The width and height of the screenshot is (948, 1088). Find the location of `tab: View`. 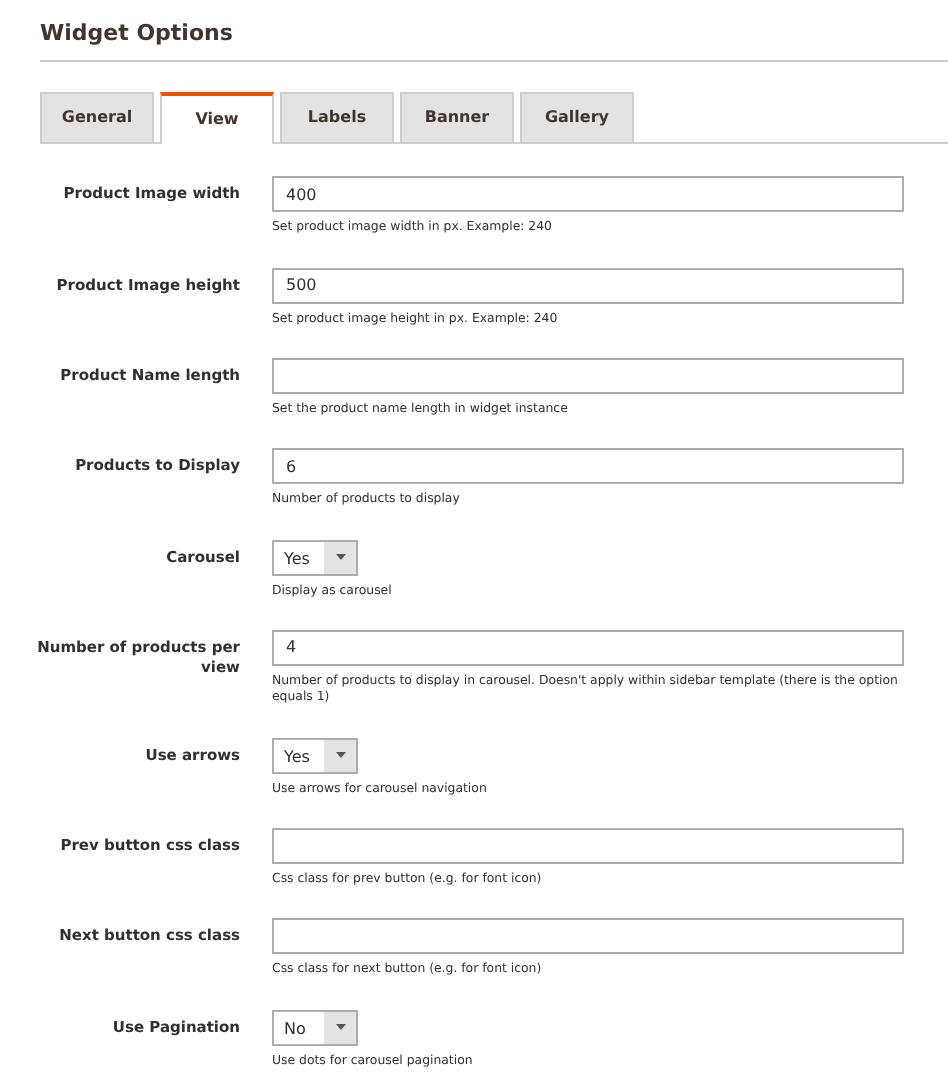

tab: View is located at coordinates (217, 118).